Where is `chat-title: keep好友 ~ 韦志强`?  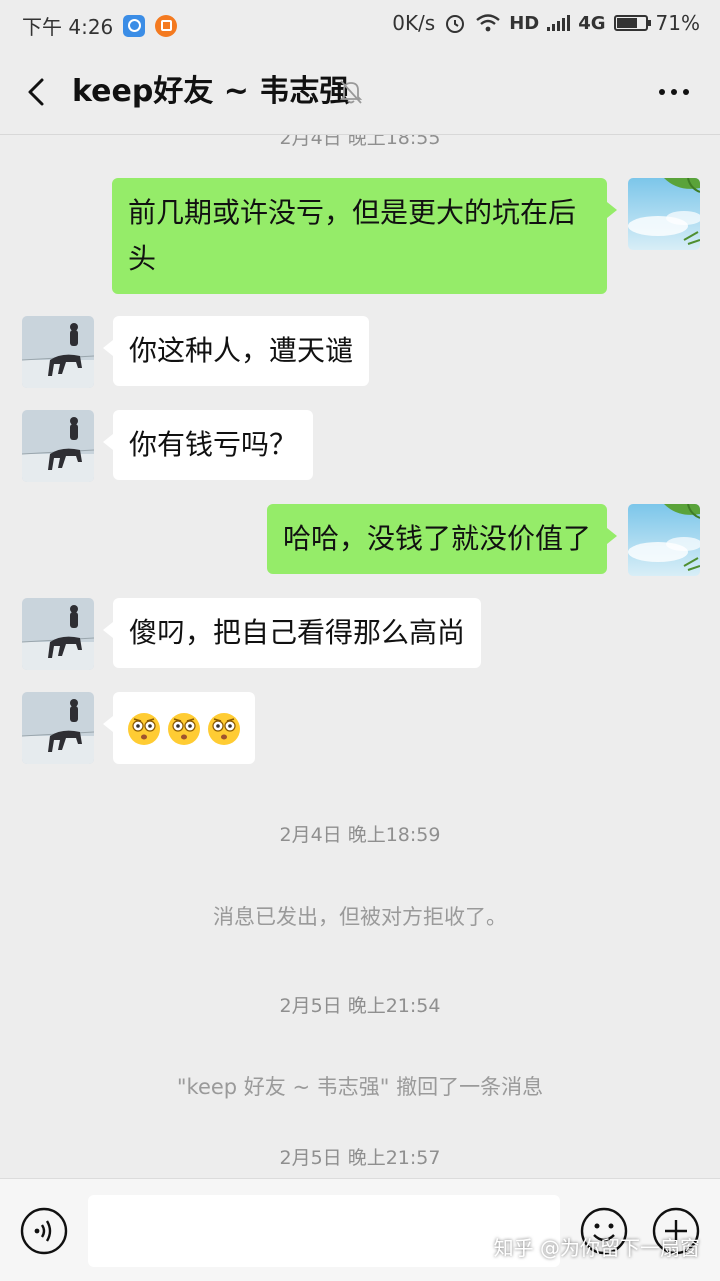
chat-title: keep好友 ~ 韦志强 is located at coordinates (211, 91).